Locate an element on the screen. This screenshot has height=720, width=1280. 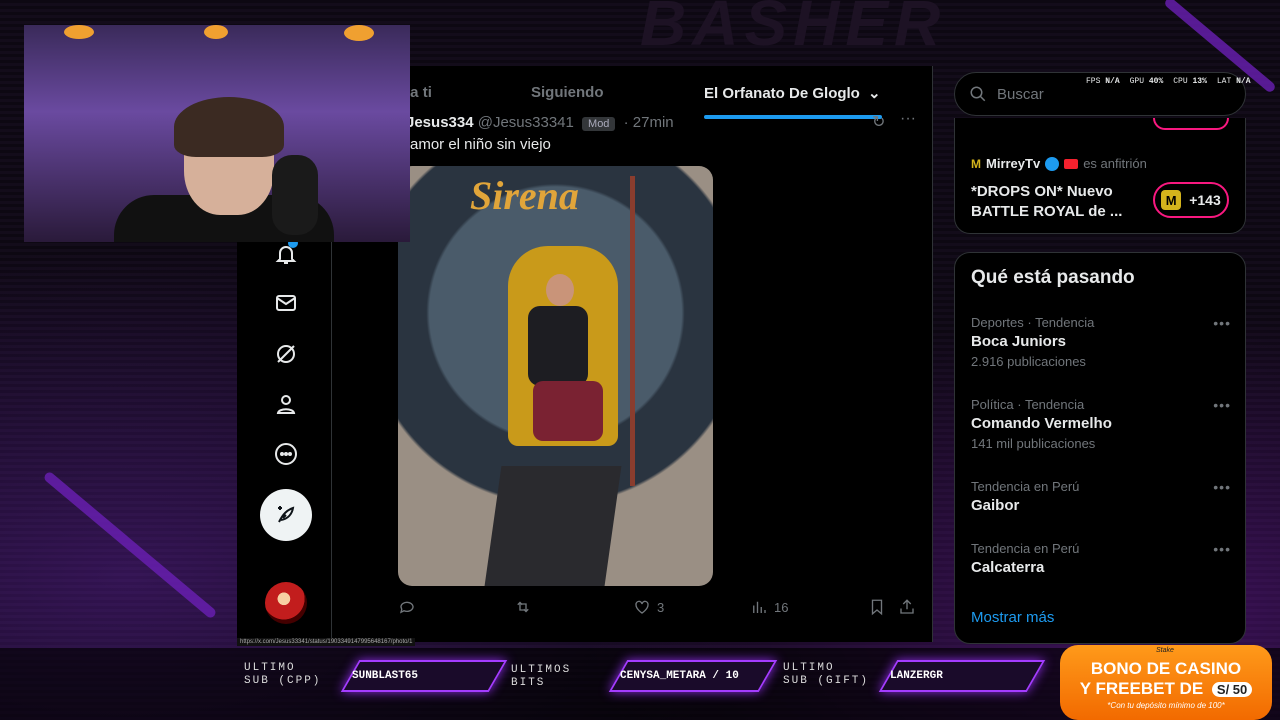
trend-name: Comando Vermelho is located at coordinates (1041, 423).